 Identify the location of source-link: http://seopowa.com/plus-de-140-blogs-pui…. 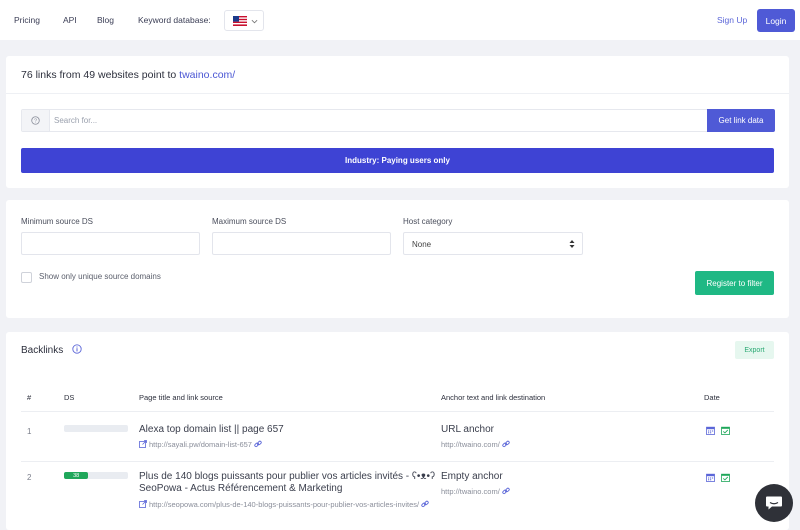
(289, 505).